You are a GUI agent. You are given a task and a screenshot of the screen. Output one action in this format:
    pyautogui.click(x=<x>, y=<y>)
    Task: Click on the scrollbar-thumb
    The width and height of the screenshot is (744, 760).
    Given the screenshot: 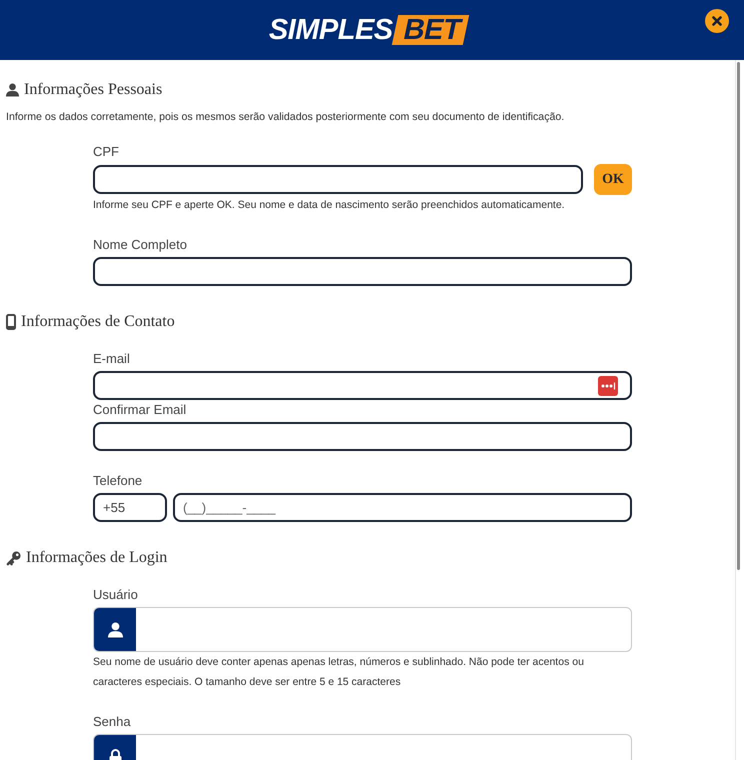 What is the action you would take?
    pyautogui.click(x=738, y=316)
    